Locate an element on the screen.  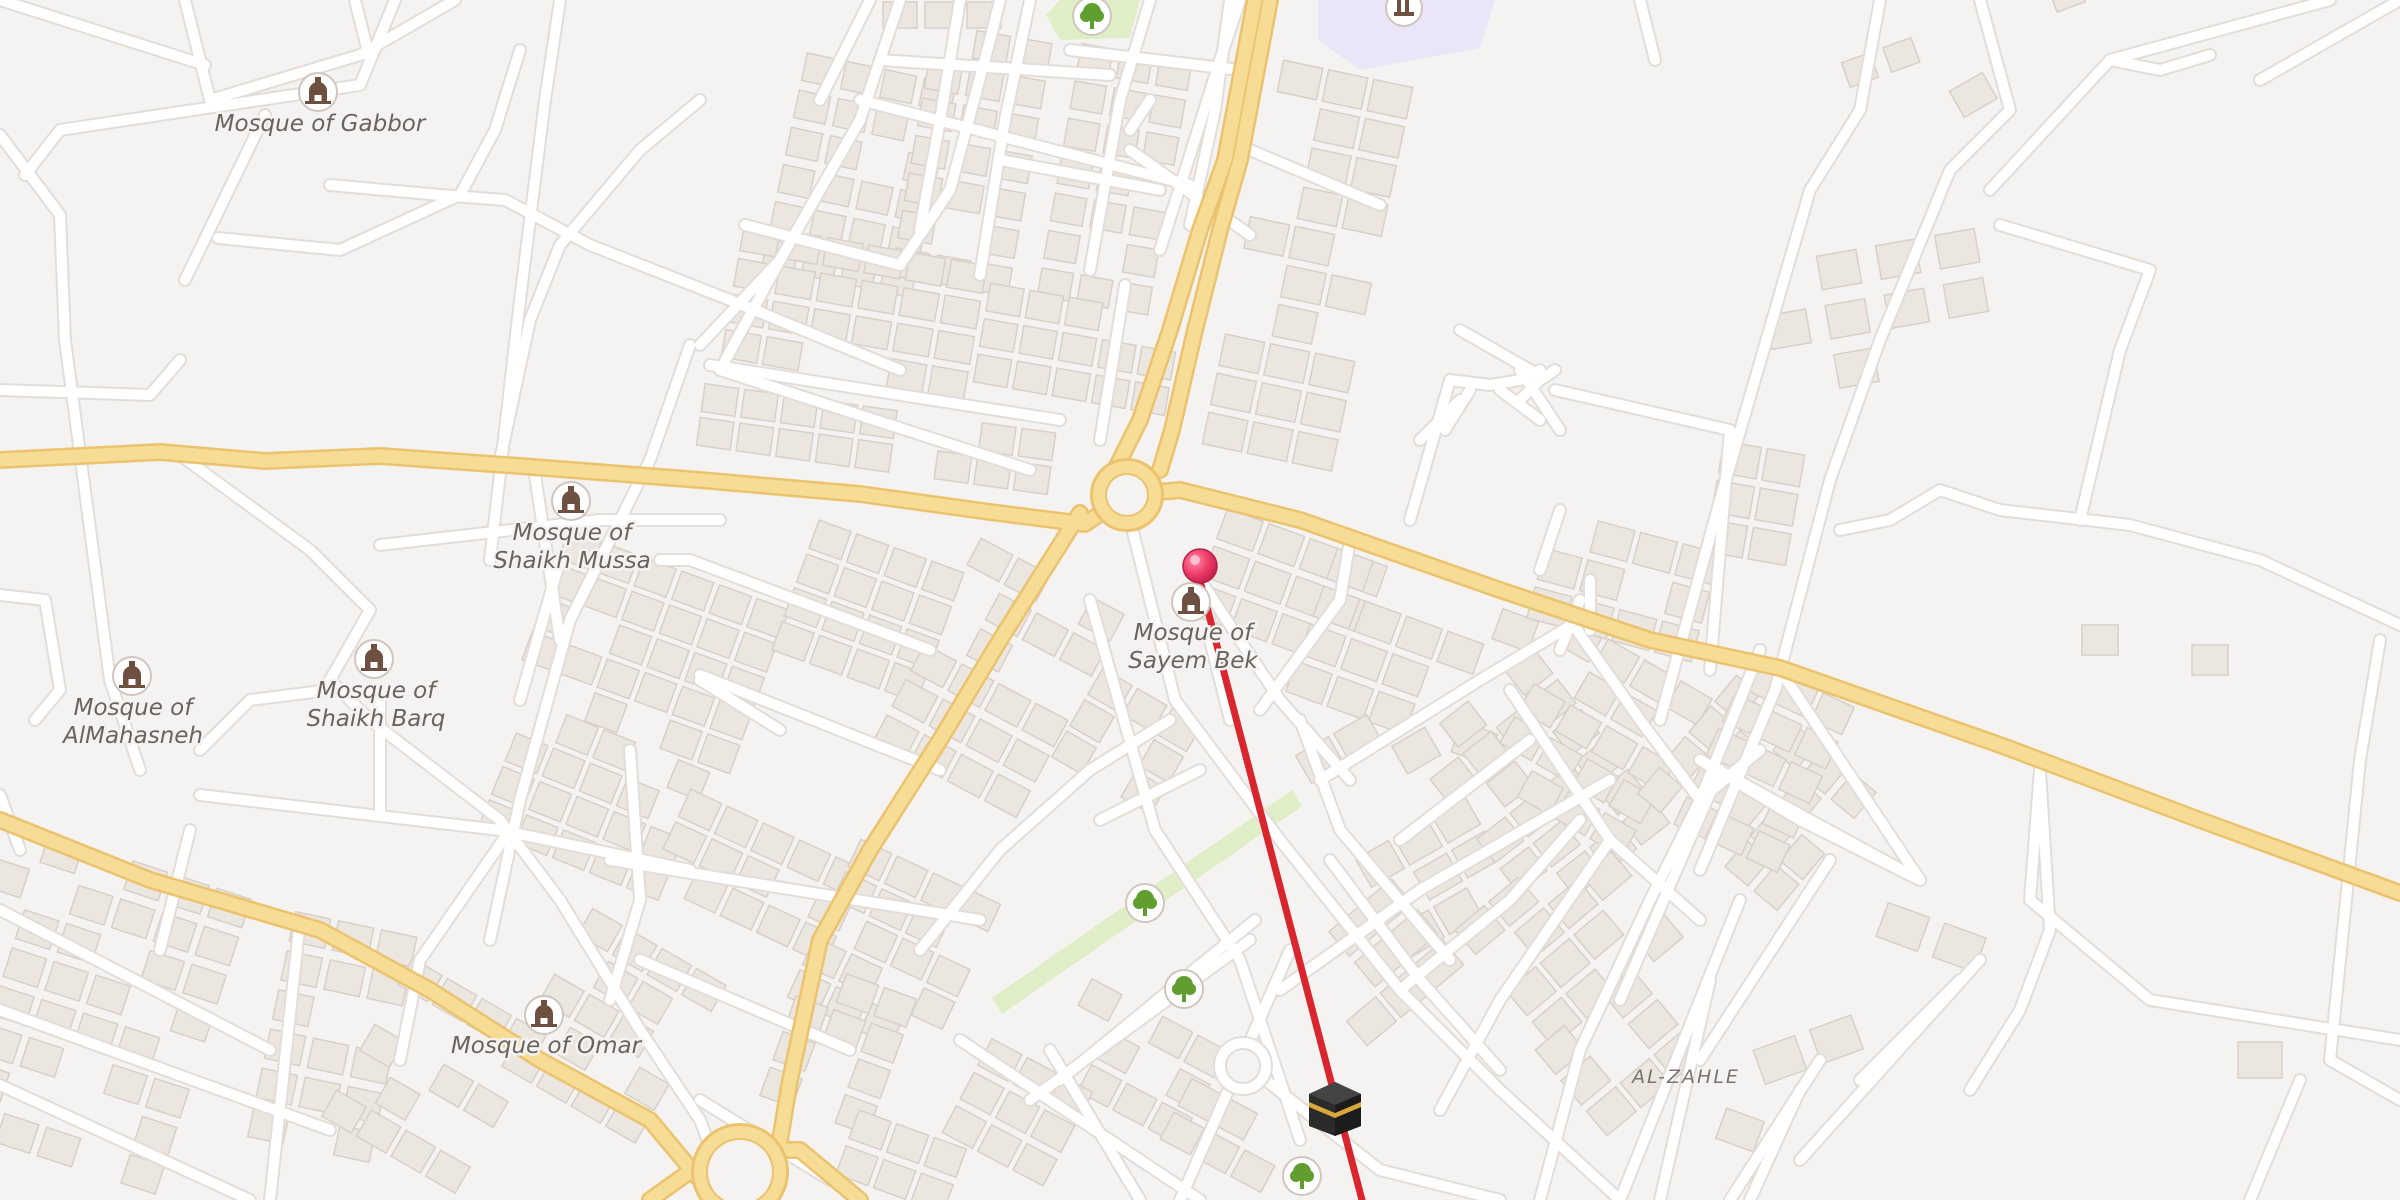
poi-label-mosque-of-shaikh-barq-line2: Shaikh Barq is located at coordinates (376, 719).